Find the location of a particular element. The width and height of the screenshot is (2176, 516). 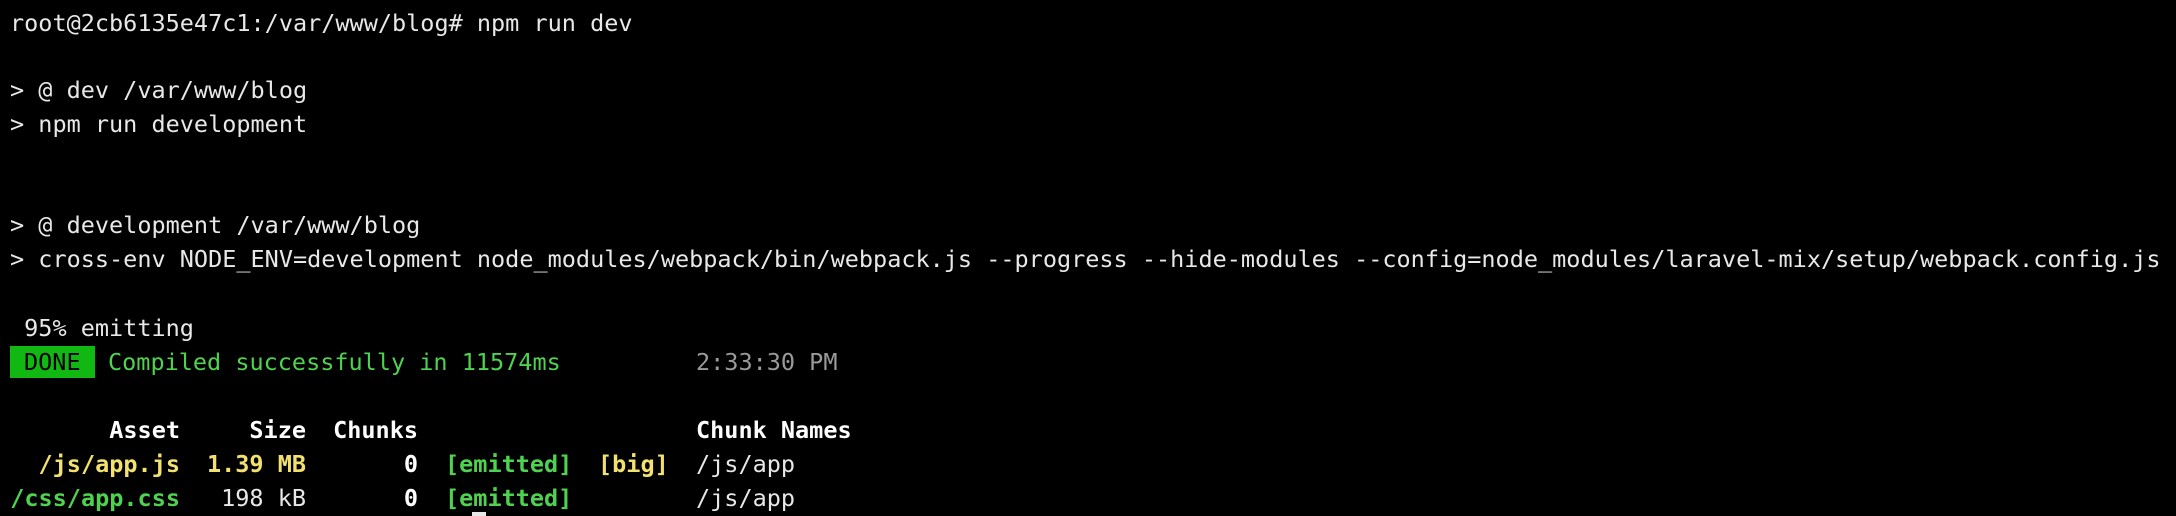

asset-big-flag-app-js: [big] is located at coordinates (633, 464).